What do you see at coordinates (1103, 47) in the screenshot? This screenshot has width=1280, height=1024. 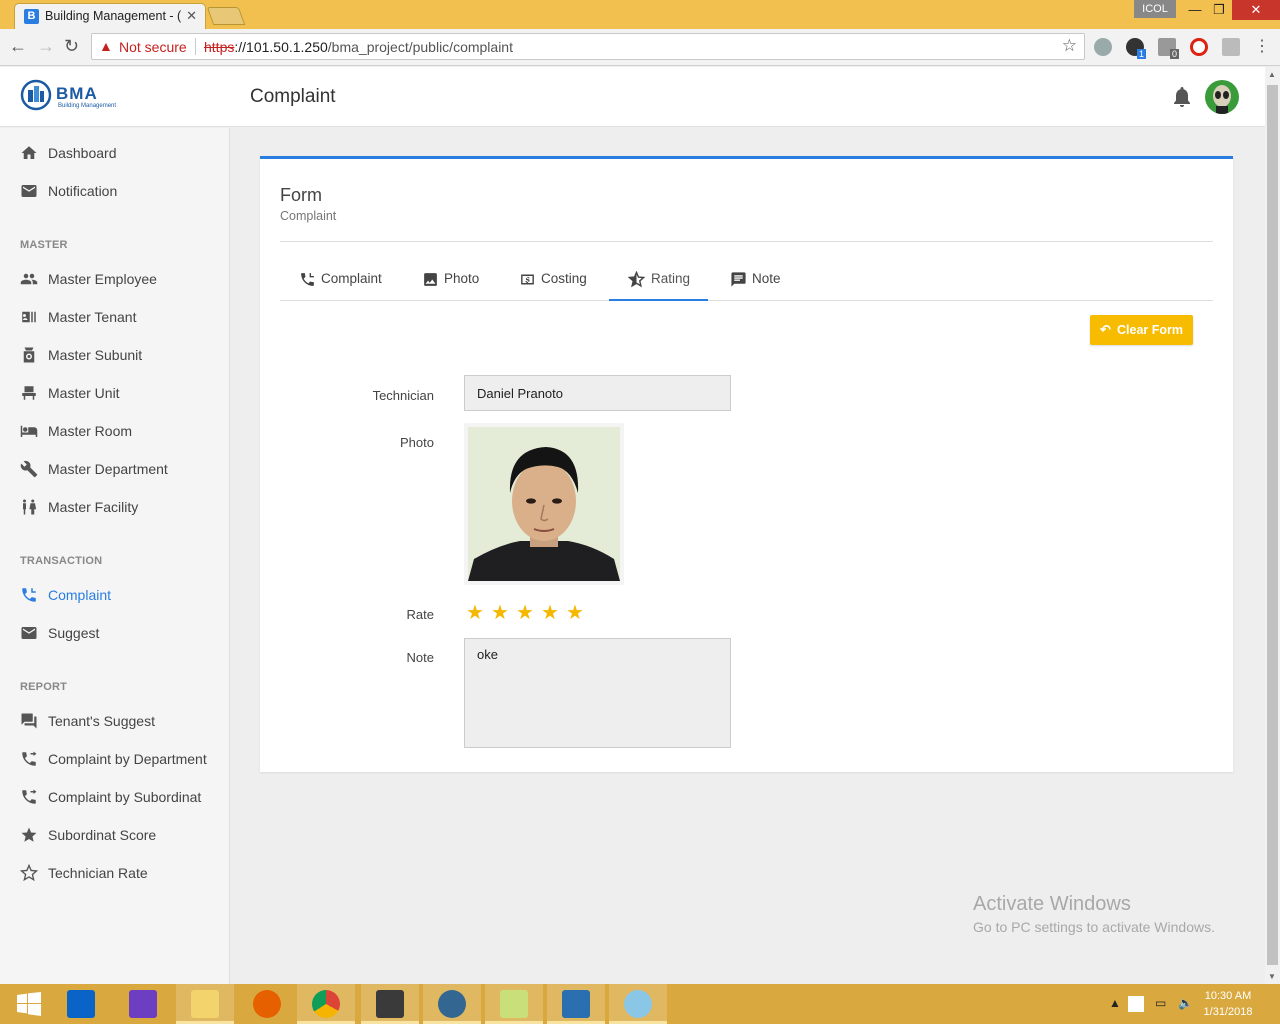 I see `globe-extension-icon` at bounding box center [1103, 47].